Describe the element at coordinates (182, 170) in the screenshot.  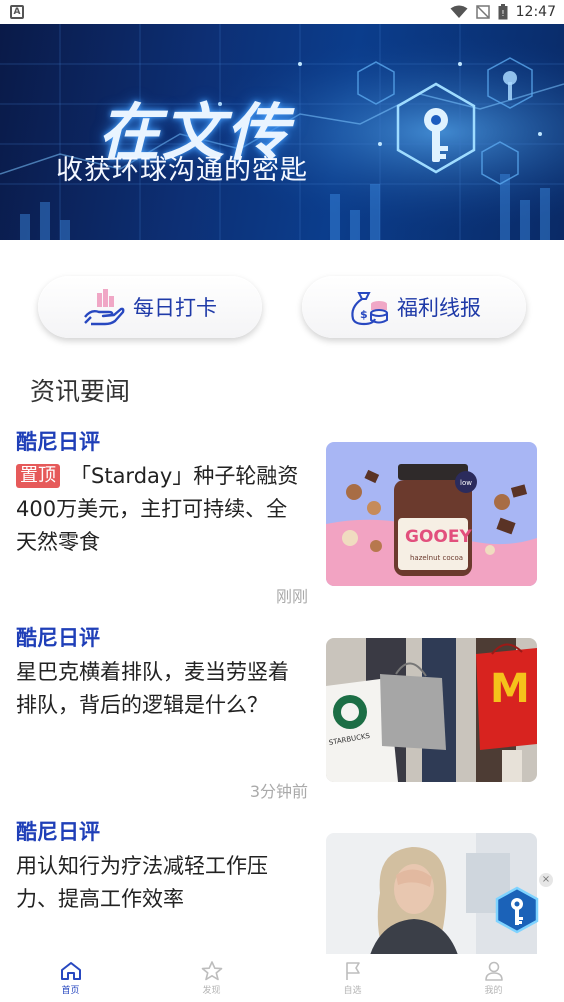
I see `banner-subtitle: 收获环球沟通的密匙` at that location.